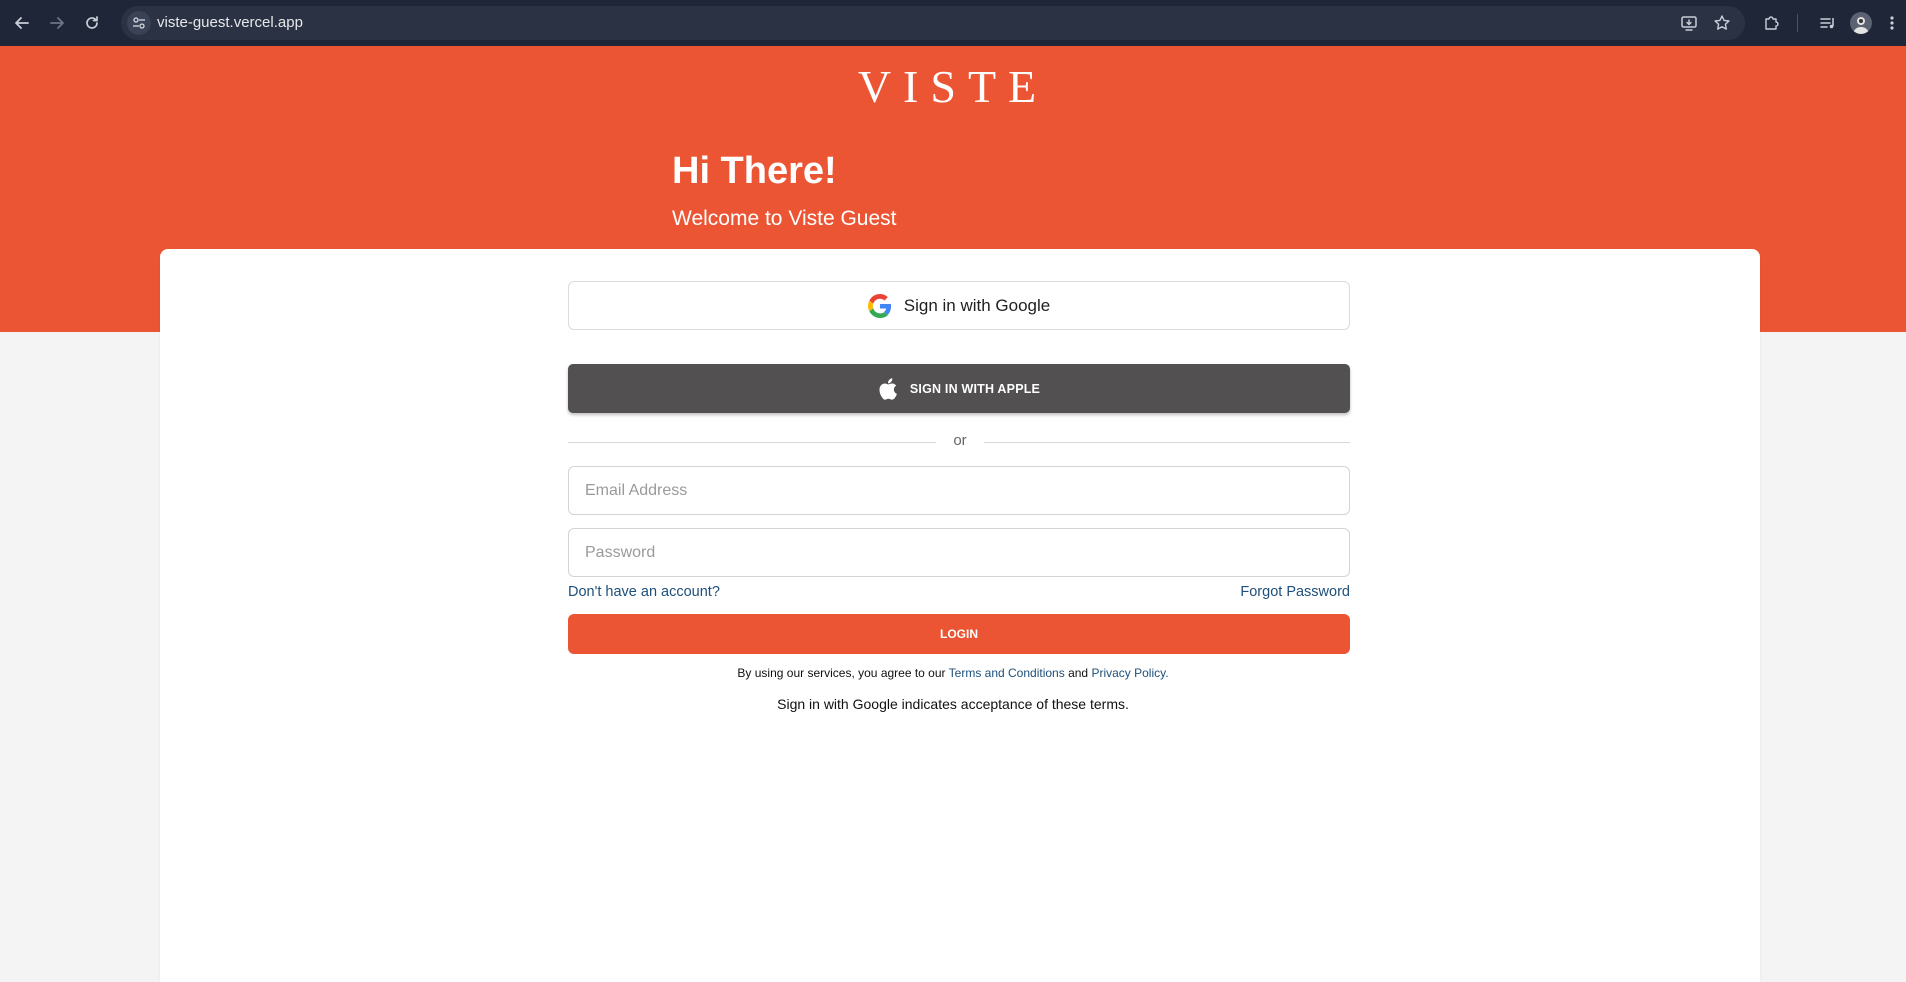 The height and width of the screenshot is (982, 1906). Describe the element at coordinates (1797, 23) in the screenshot. I see `toolbar-separator` at that location.